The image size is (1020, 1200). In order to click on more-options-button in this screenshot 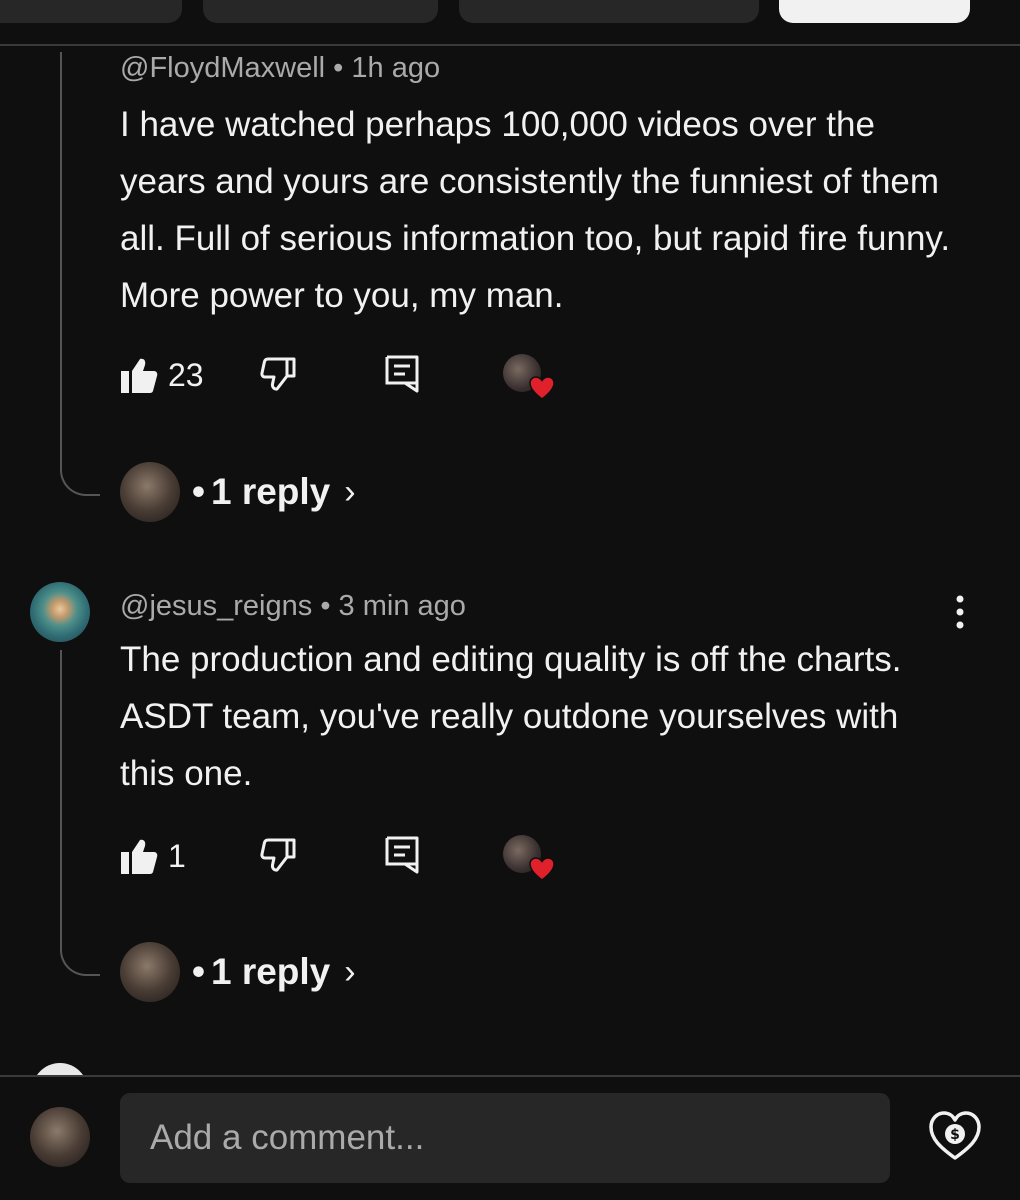, I will do `click(960, 612)`.